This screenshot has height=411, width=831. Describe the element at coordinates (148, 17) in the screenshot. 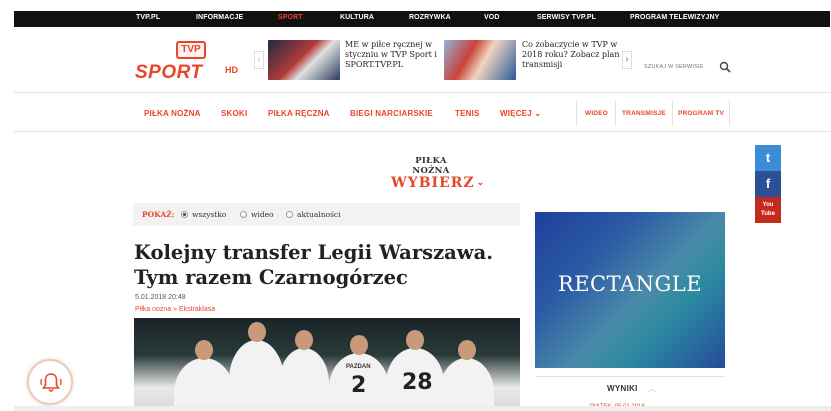

I see `topbar-item-tvp: TVP.PL` at that location.